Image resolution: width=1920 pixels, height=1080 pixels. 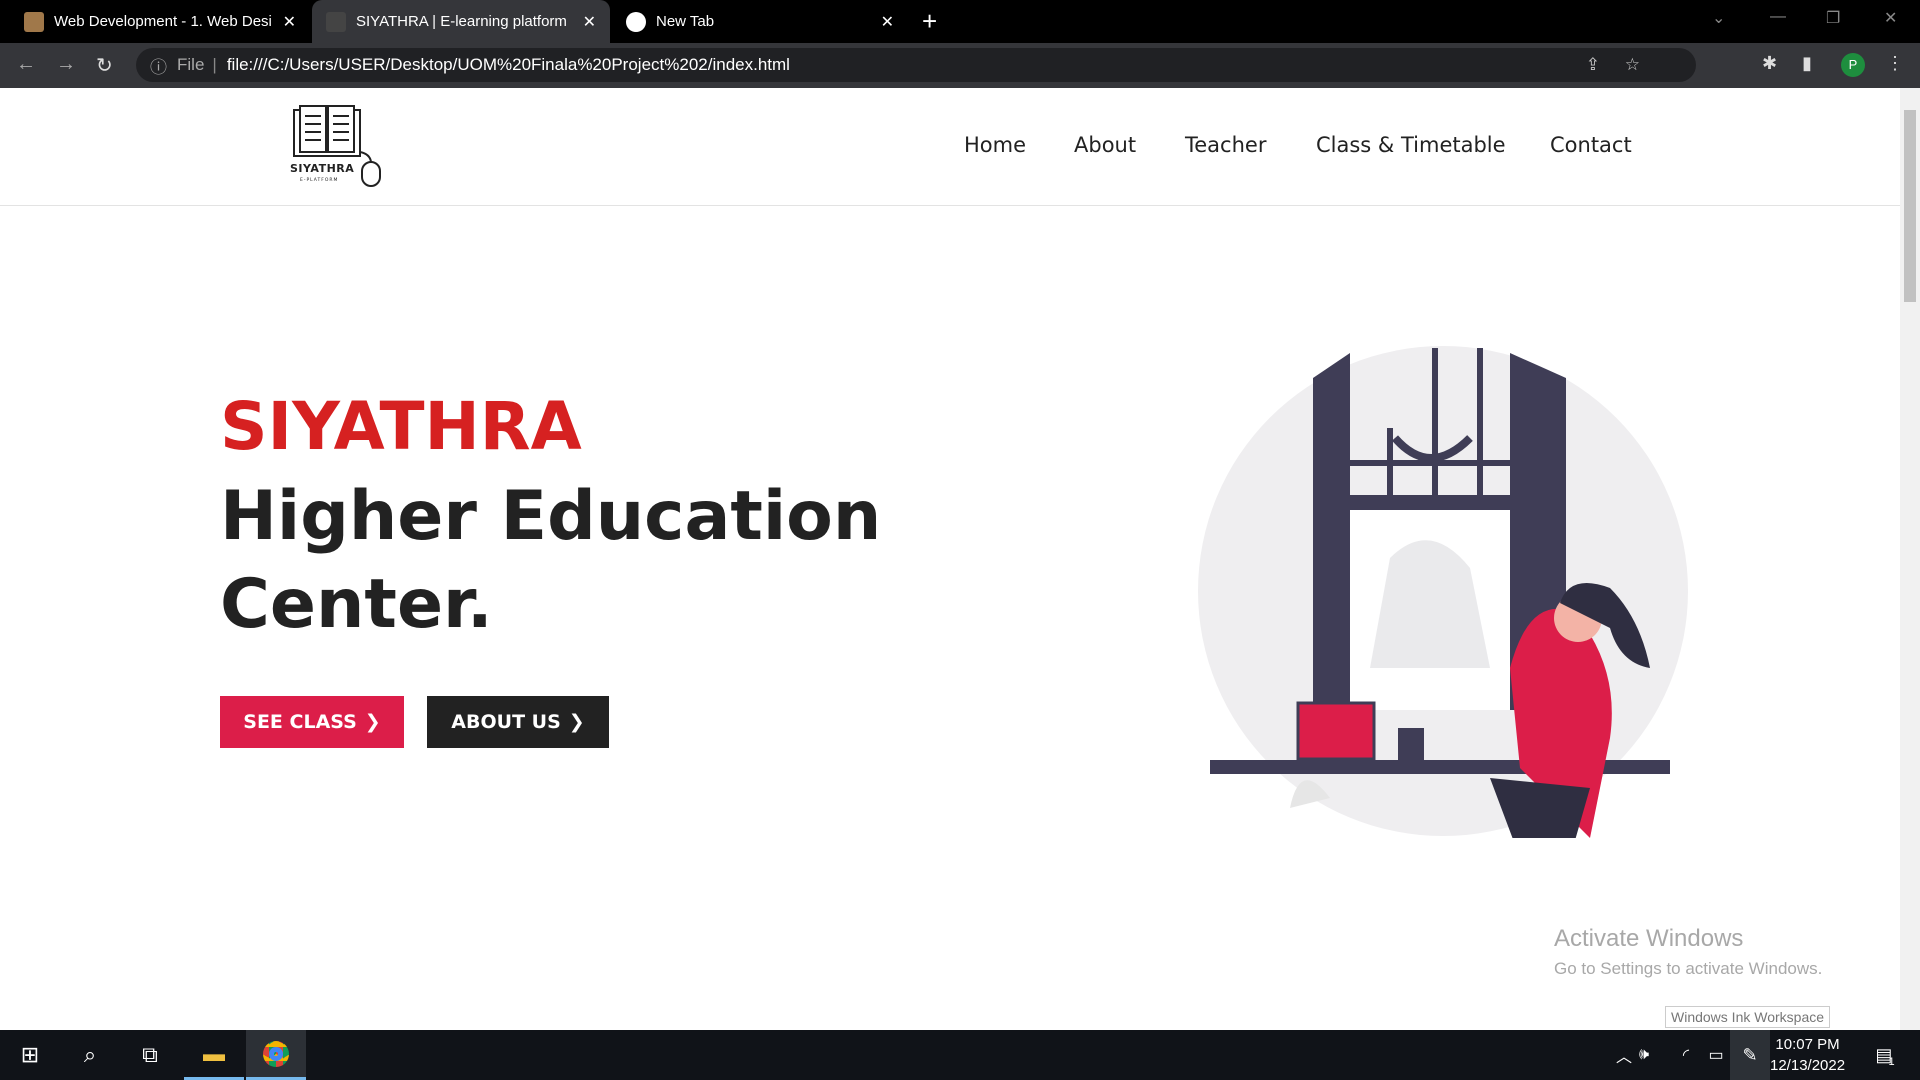 I want to click on info-icon: ⓘ, so click(x=158, y=65).